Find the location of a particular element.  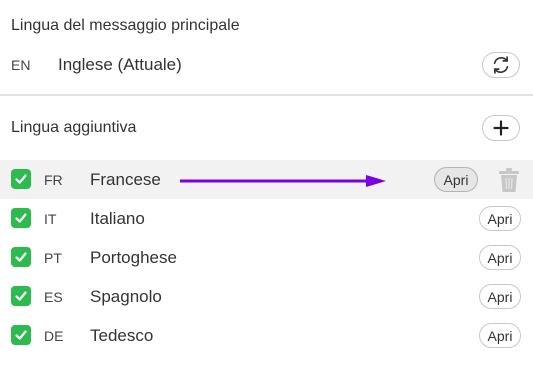

open-button-fr: Apri is located at coordinates (456, 179).